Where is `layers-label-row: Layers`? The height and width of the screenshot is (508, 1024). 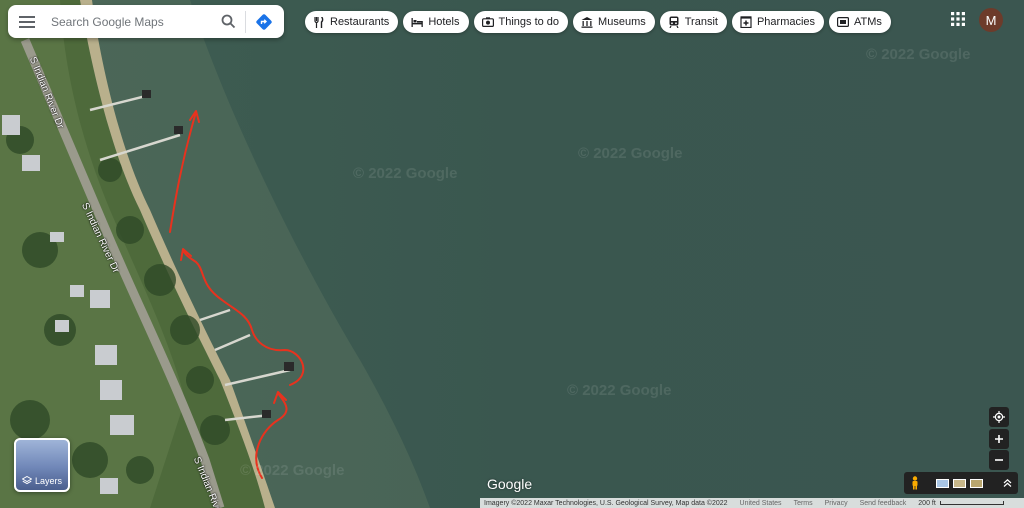
layers-label-row: Layers is located at coordinates (42, 481).